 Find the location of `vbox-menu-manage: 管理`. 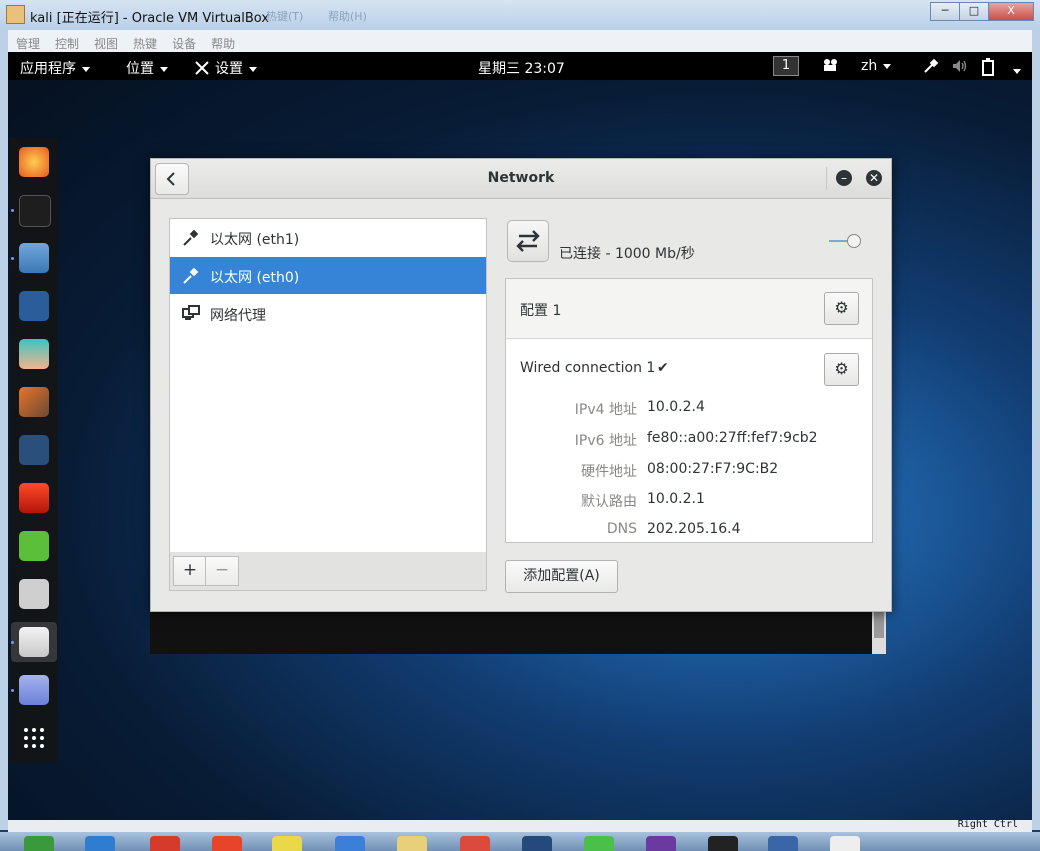

vbox-menu-manage: 管理 is located at coordinates (28, 43).